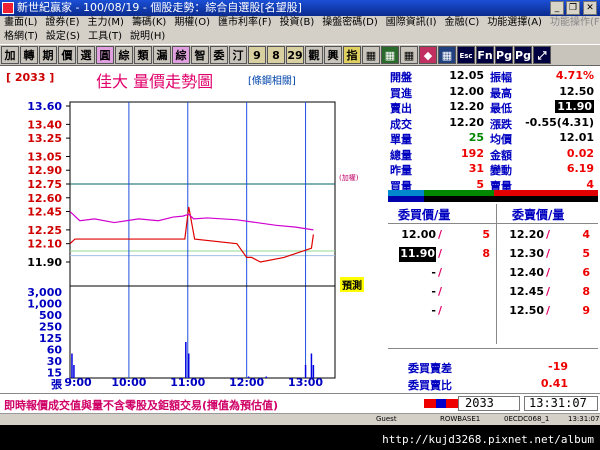 This screenshot has height=450, width=600. Describe the element at coordinates (526, 311) in the screenshot. I see `ask-price: 12.50` at that location.